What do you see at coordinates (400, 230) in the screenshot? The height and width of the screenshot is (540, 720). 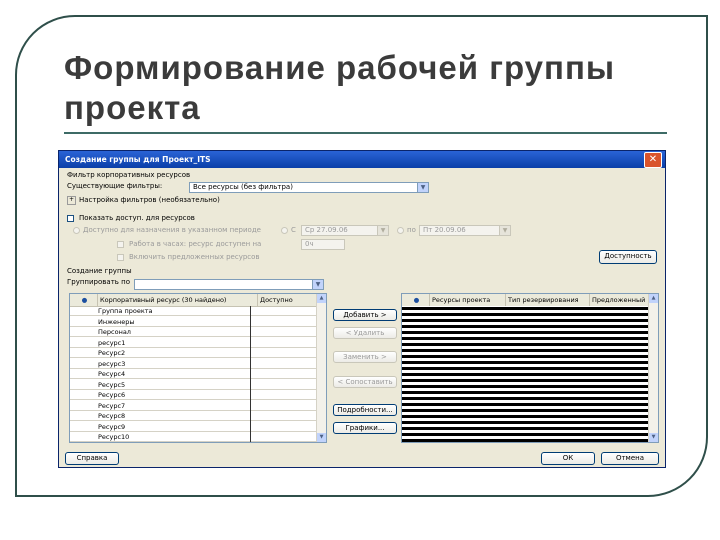 I see `period-to-radio` at bounding box center [400, 230].